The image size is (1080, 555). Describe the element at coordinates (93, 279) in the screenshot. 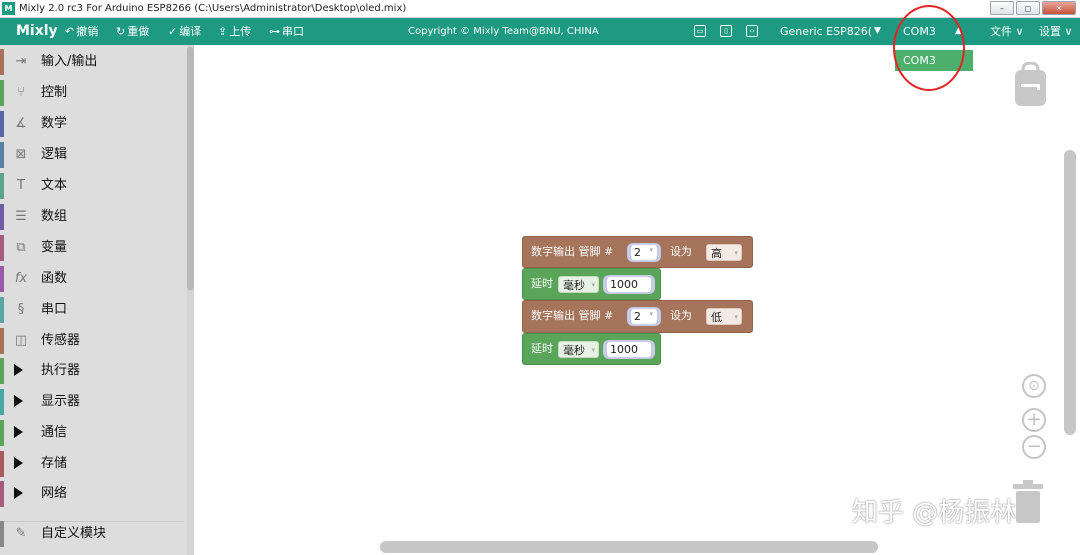

I see `sidebar-item-function: fx 函数` at that location.